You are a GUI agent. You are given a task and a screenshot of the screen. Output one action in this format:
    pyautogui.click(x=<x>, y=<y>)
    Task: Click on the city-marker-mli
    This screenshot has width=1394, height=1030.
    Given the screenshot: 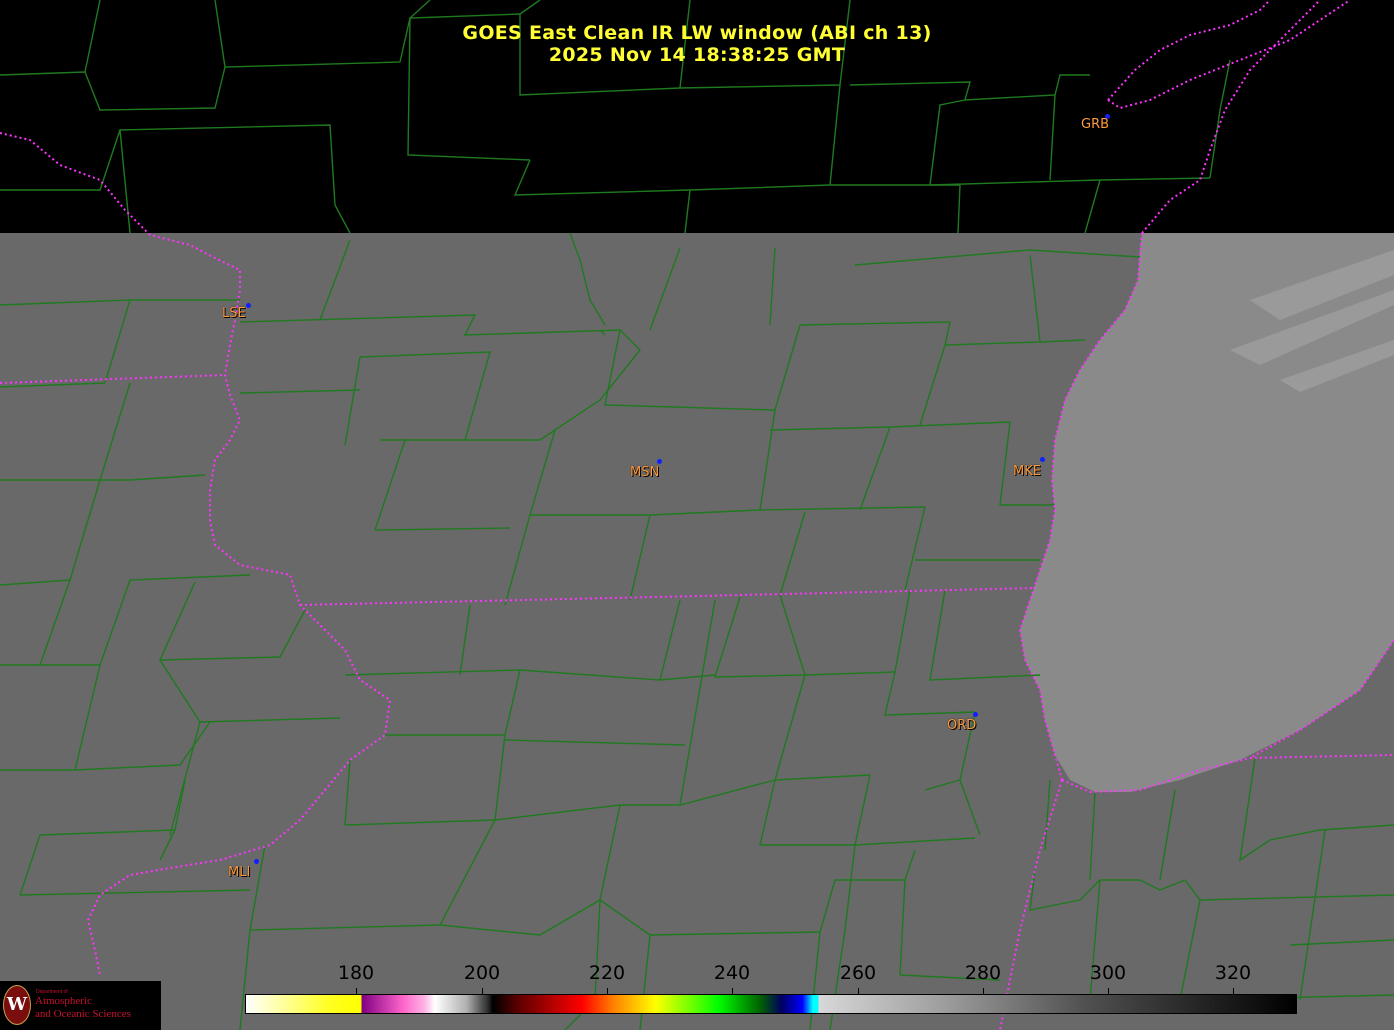 What is the action you would take?
    pyautogui.click(x=256, y=861)
    